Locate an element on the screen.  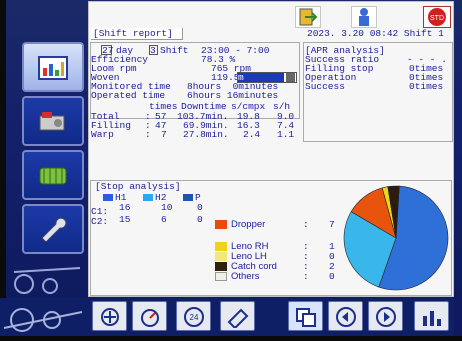
sidebar-maintenance-button is located at coordinates (53, 229).